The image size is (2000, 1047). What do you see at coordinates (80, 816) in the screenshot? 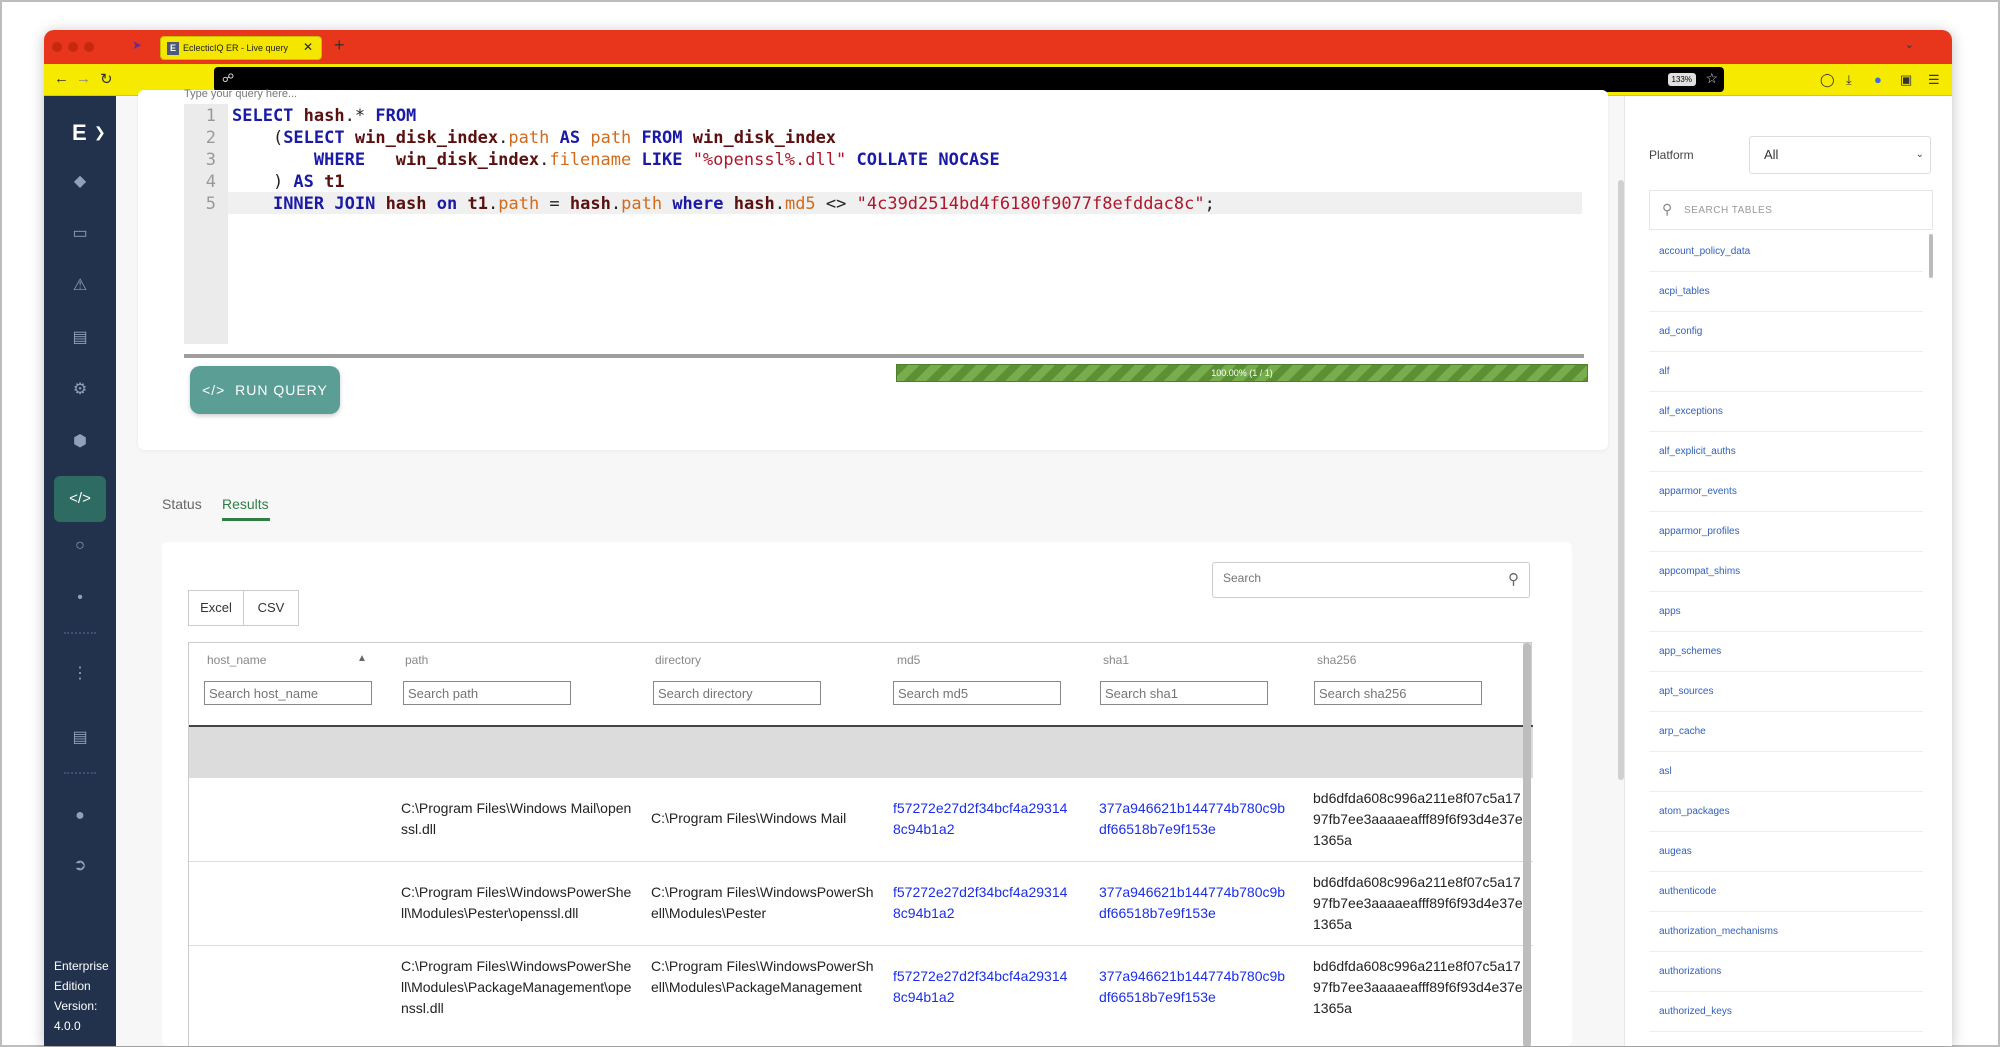
I see `user-icon: ●` at bounding box center [80, 816].